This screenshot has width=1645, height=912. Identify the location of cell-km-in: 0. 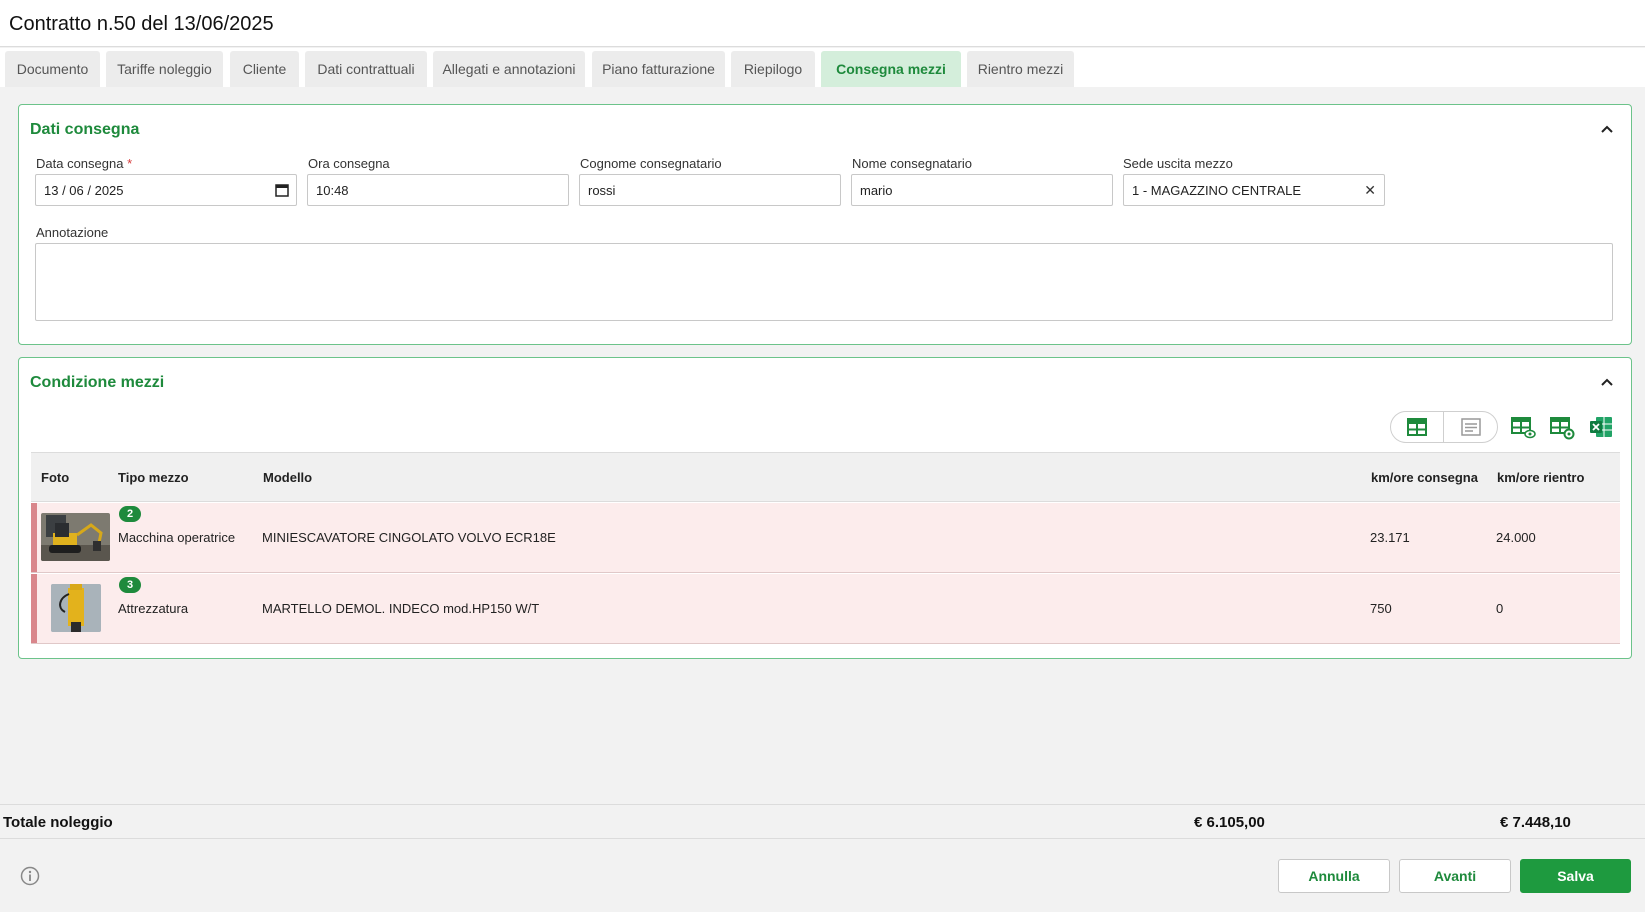
(1500, 608).